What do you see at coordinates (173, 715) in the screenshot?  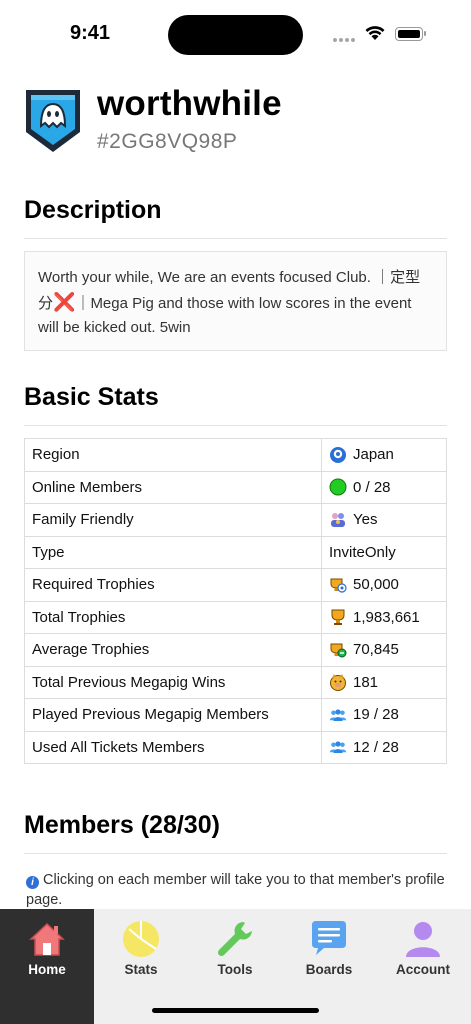 I see `stat-label: Played Previous Megapig Members` at bounding box center [173, 715].